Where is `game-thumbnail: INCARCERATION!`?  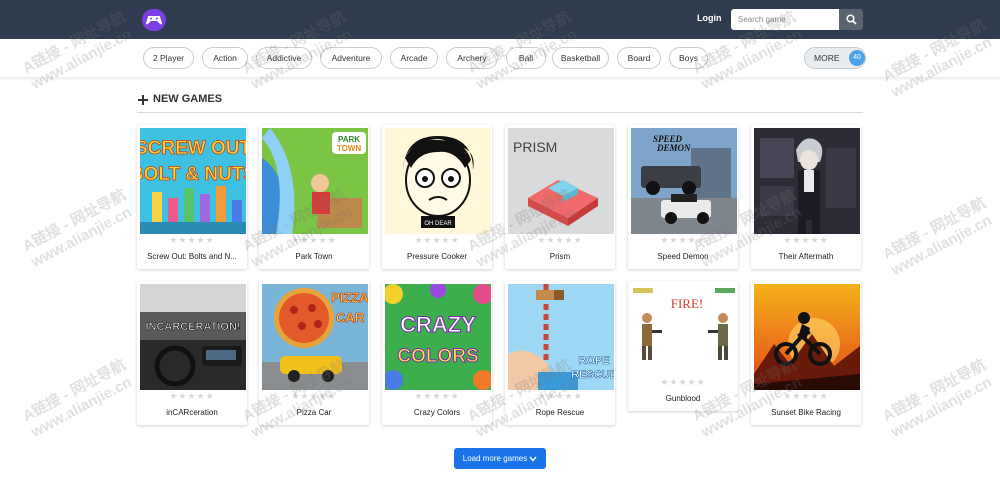
game-thumbnail: INCARCERATION! is located at coordinates (193, 337).